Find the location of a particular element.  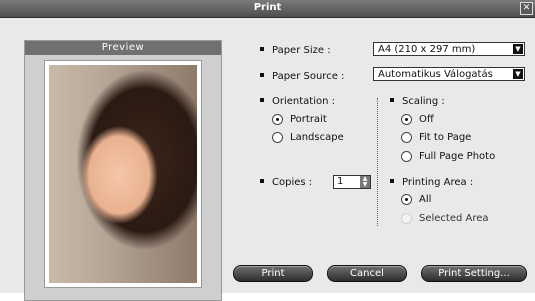

title-bar: Print ✕ is located at coordinates (267, 9).